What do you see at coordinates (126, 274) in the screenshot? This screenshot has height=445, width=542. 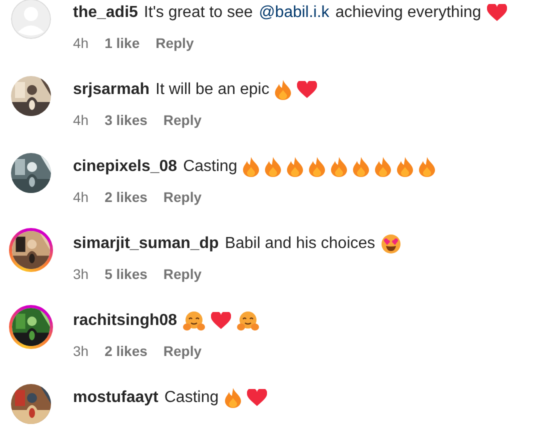 I see `likes-count: 5 likes` at bounding box center [126, 274].